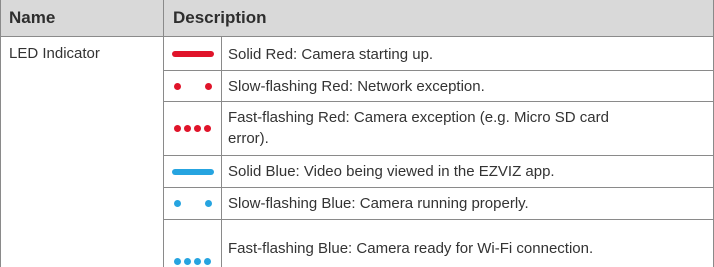 The height and width of the screenshot is (267, 714). I want to click on table-border-left, so click(0, 133).